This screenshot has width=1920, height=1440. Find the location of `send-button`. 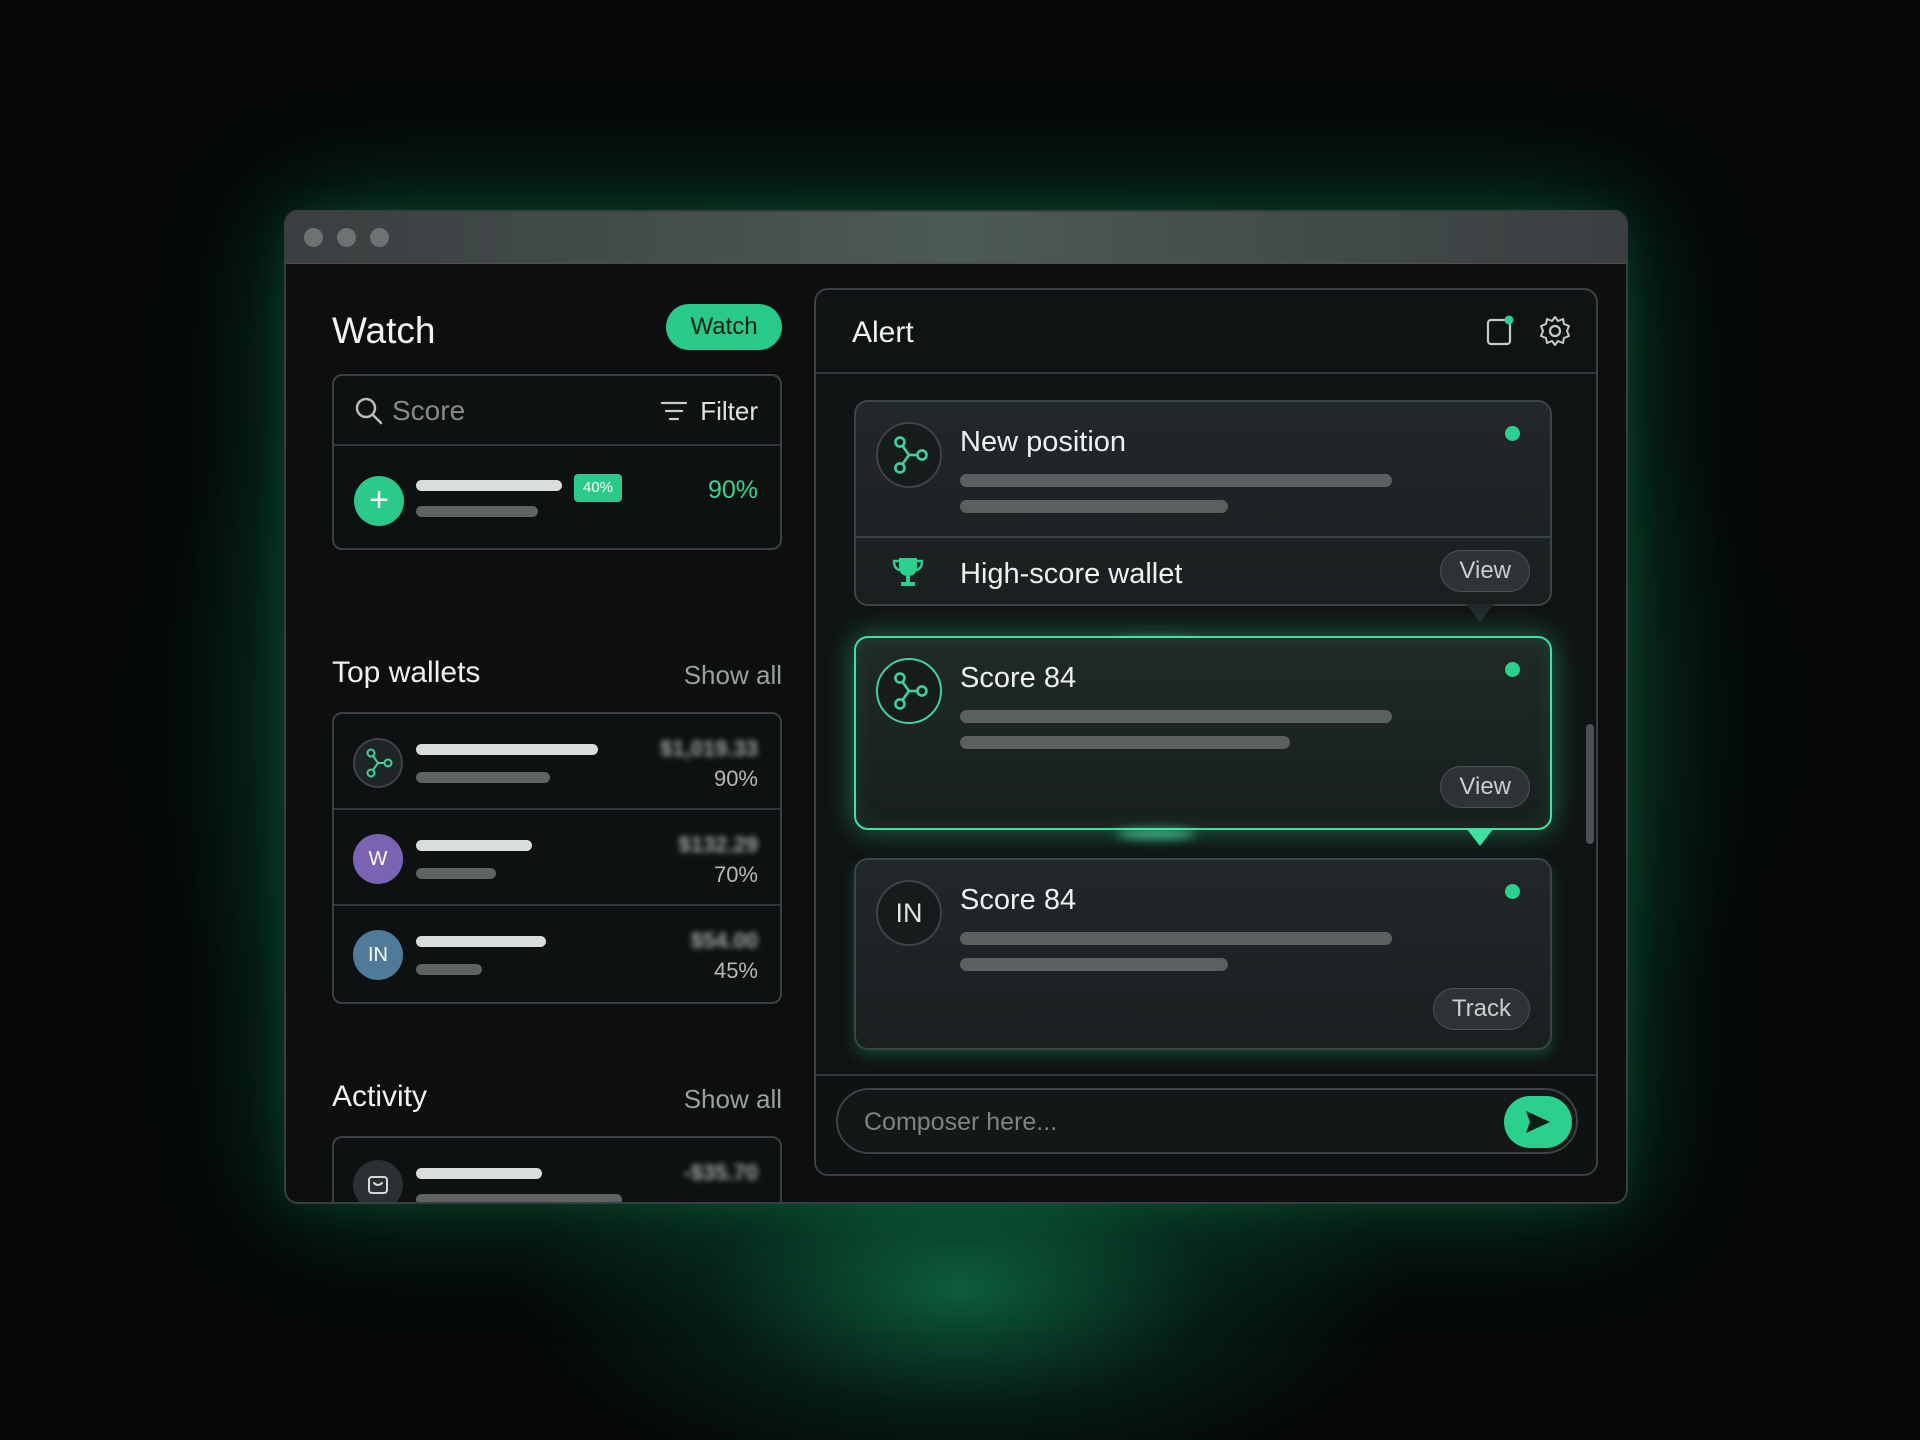

send-button is located at coordinates (1538, 1122).